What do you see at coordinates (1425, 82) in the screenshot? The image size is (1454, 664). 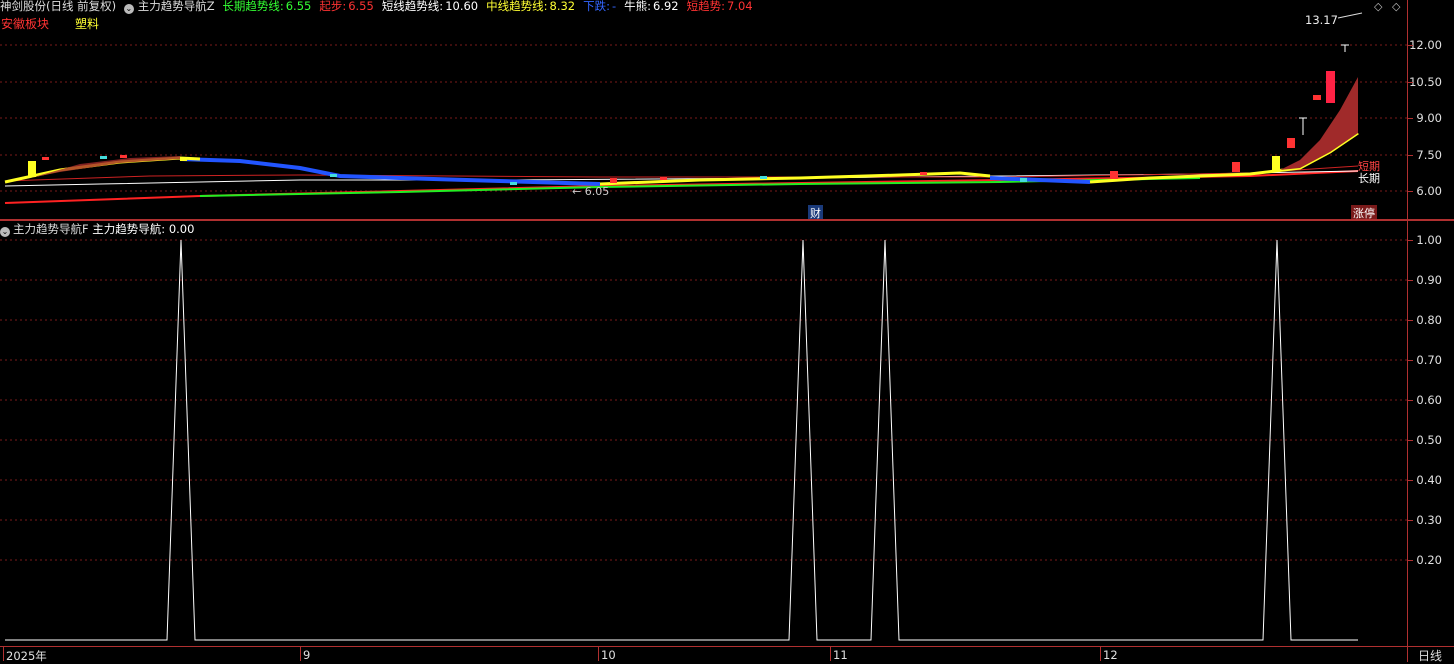 I see `price-tick-label: 10.50` at bounding box center [1425, 82].